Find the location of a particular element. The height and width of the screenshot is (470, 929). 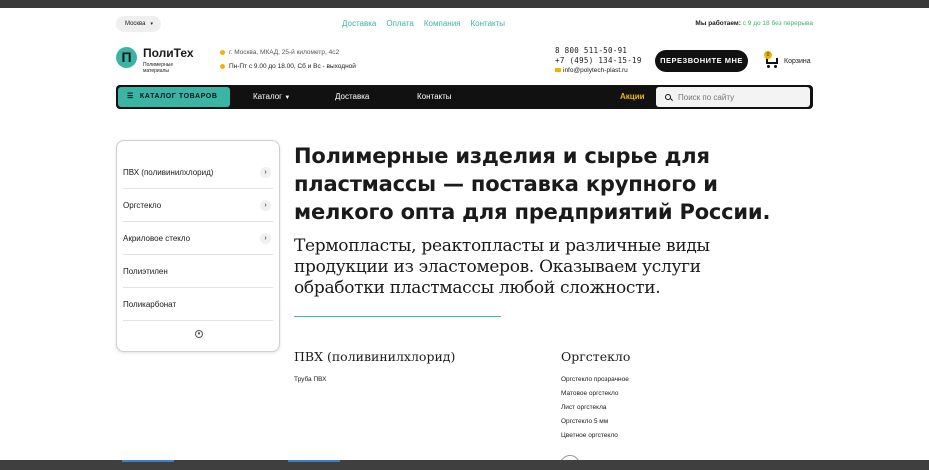

search-input is located at coordinates (738, 97).